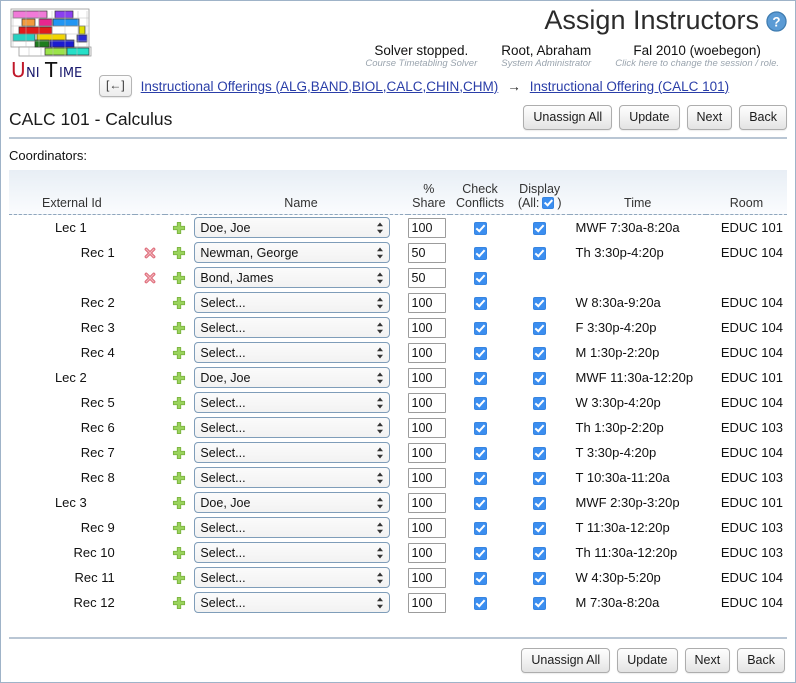 The width and height of the screenshot is (796, 683). What do you see at coordinates (398, 427) in the screenshot?
I see `table-row: Rec 6 Select... Th 1:30p-2:20p EDUC 103` at bounding box center [398, 427].